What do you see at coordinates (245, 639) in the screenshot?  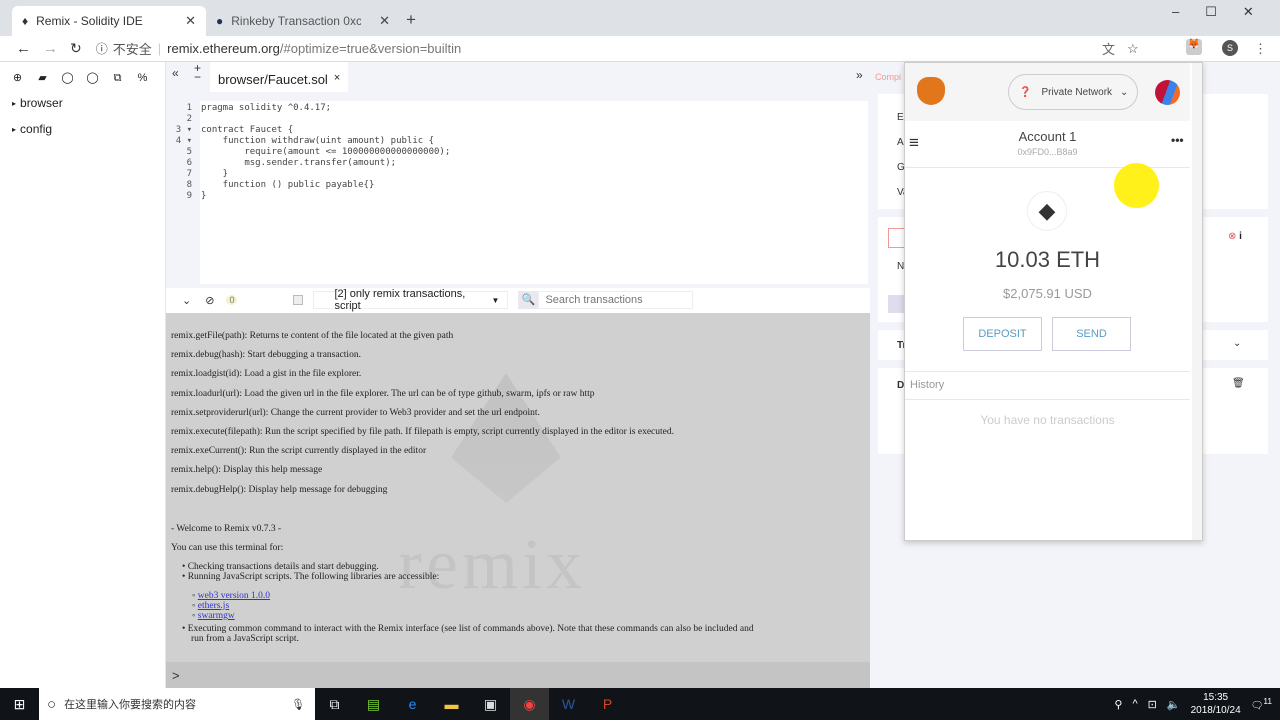 I see `bullet-text: run from a JavaScript script.` at bounding box center [245, 639].